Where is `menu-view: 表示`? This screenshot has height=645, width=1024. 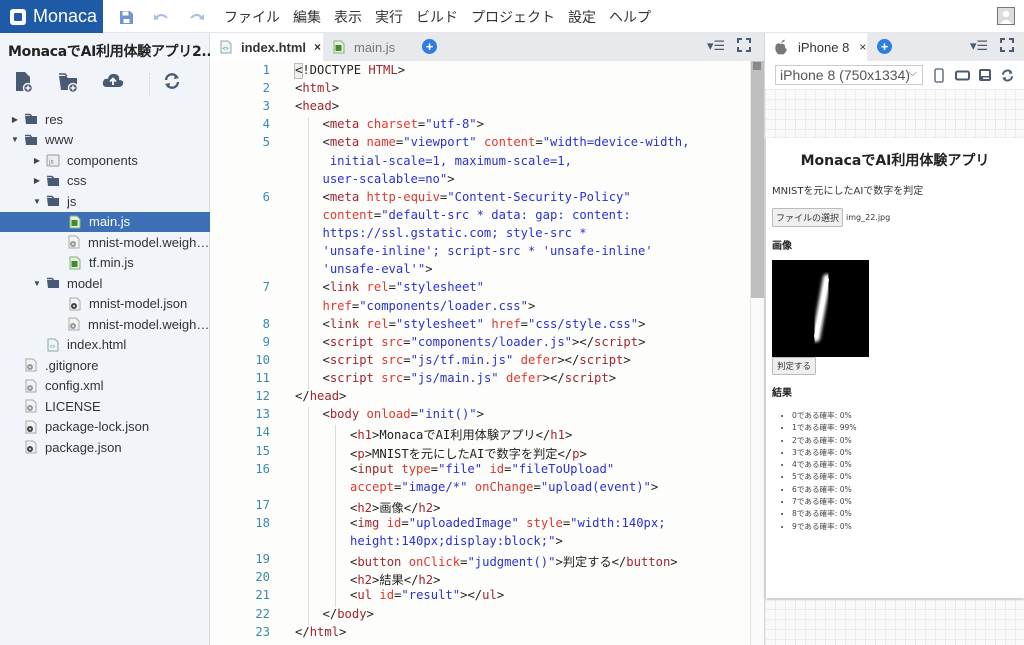 menu-view: 表示 is located at coordinates (348, 17).